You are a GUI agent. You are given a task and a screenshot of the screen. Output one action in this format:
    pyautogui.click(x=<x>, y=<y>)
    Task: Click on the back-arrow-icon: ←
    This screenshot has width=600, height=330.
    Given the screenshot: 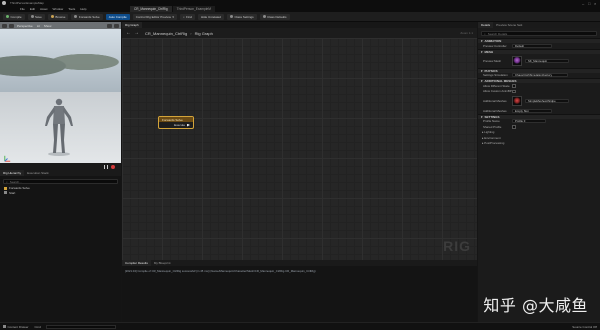 What is the action you would take?
    pyautogui.click(x=128, y=33)
    